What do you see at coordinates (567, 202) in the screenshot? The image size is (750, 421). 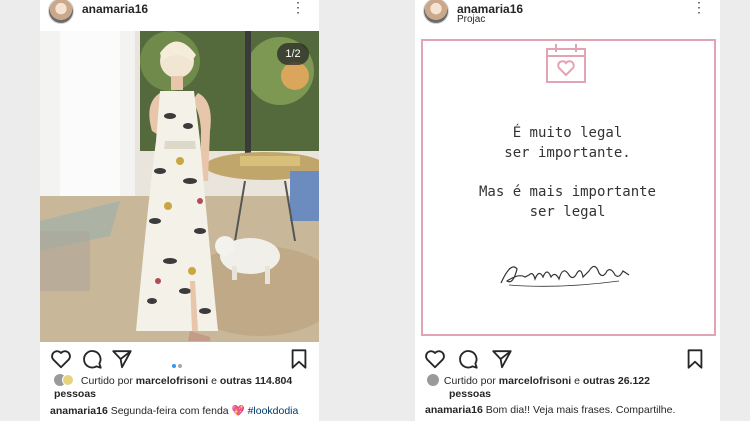 I see `quote-block-2: Mas é mais importante ser legal` at bounding box center [567, 202].